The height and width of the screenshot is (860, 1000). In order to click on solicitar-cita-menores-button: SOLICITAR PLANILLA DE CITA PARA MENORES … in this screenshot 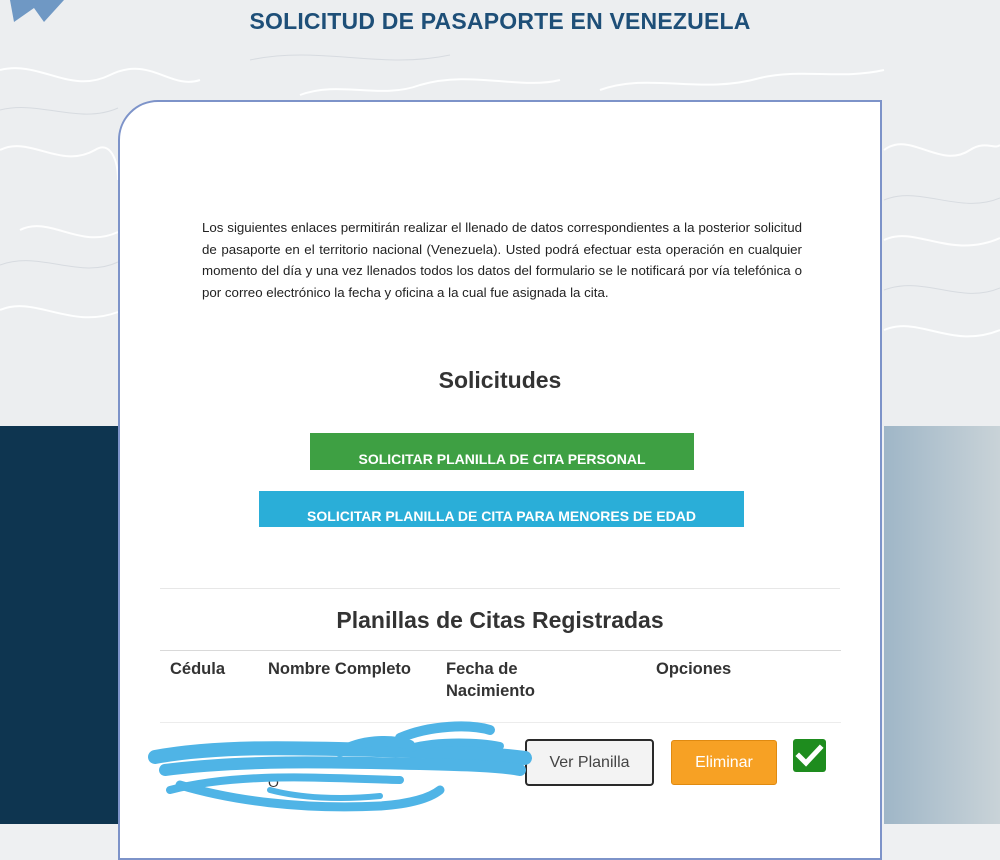, I will do `click(501, 509)`.